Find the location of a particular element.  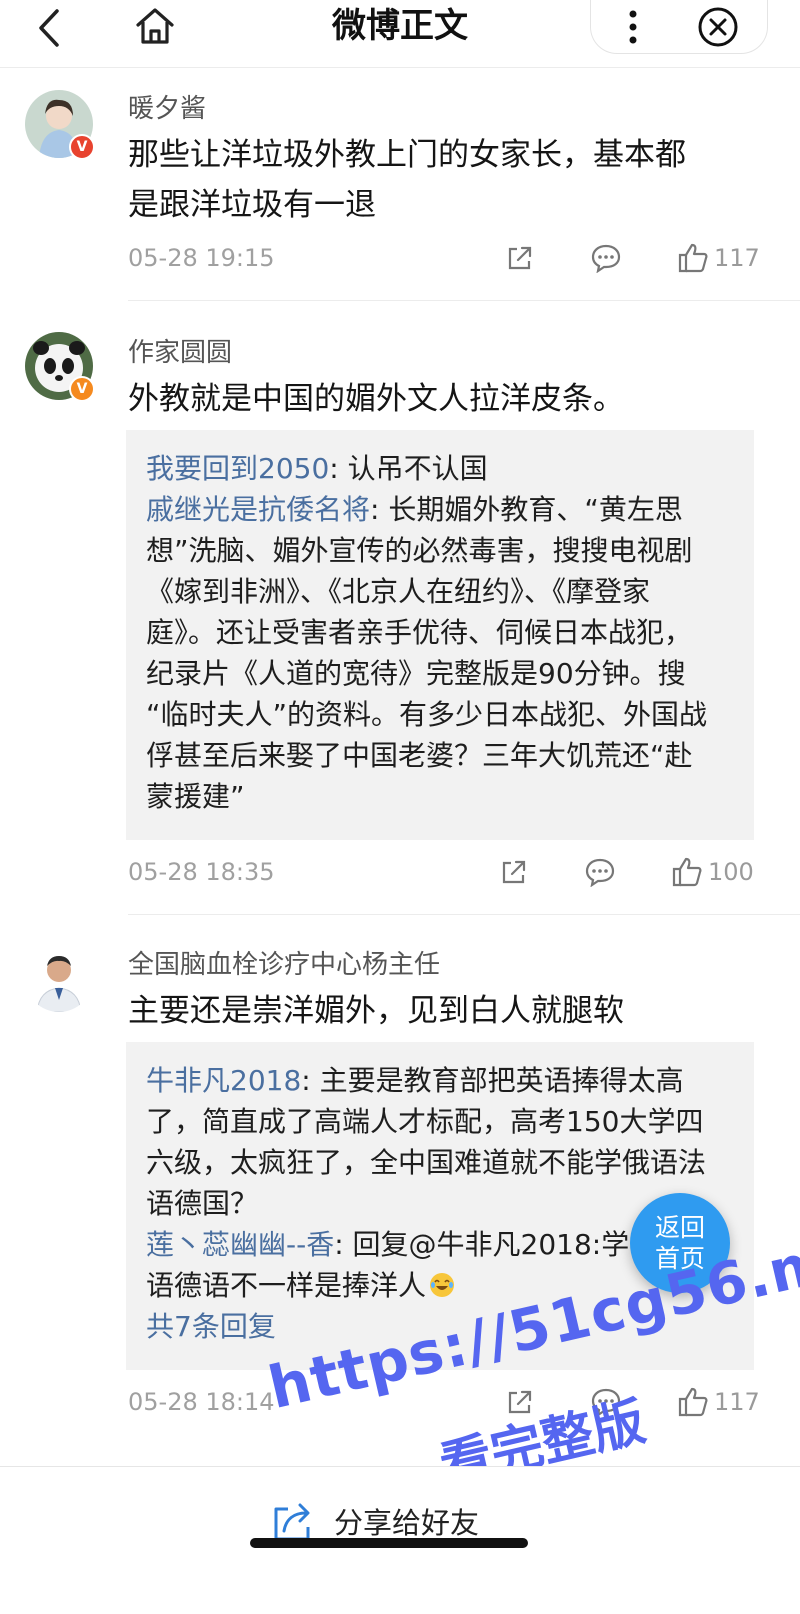

like-count: 100 is located at coordinates (731, 872).